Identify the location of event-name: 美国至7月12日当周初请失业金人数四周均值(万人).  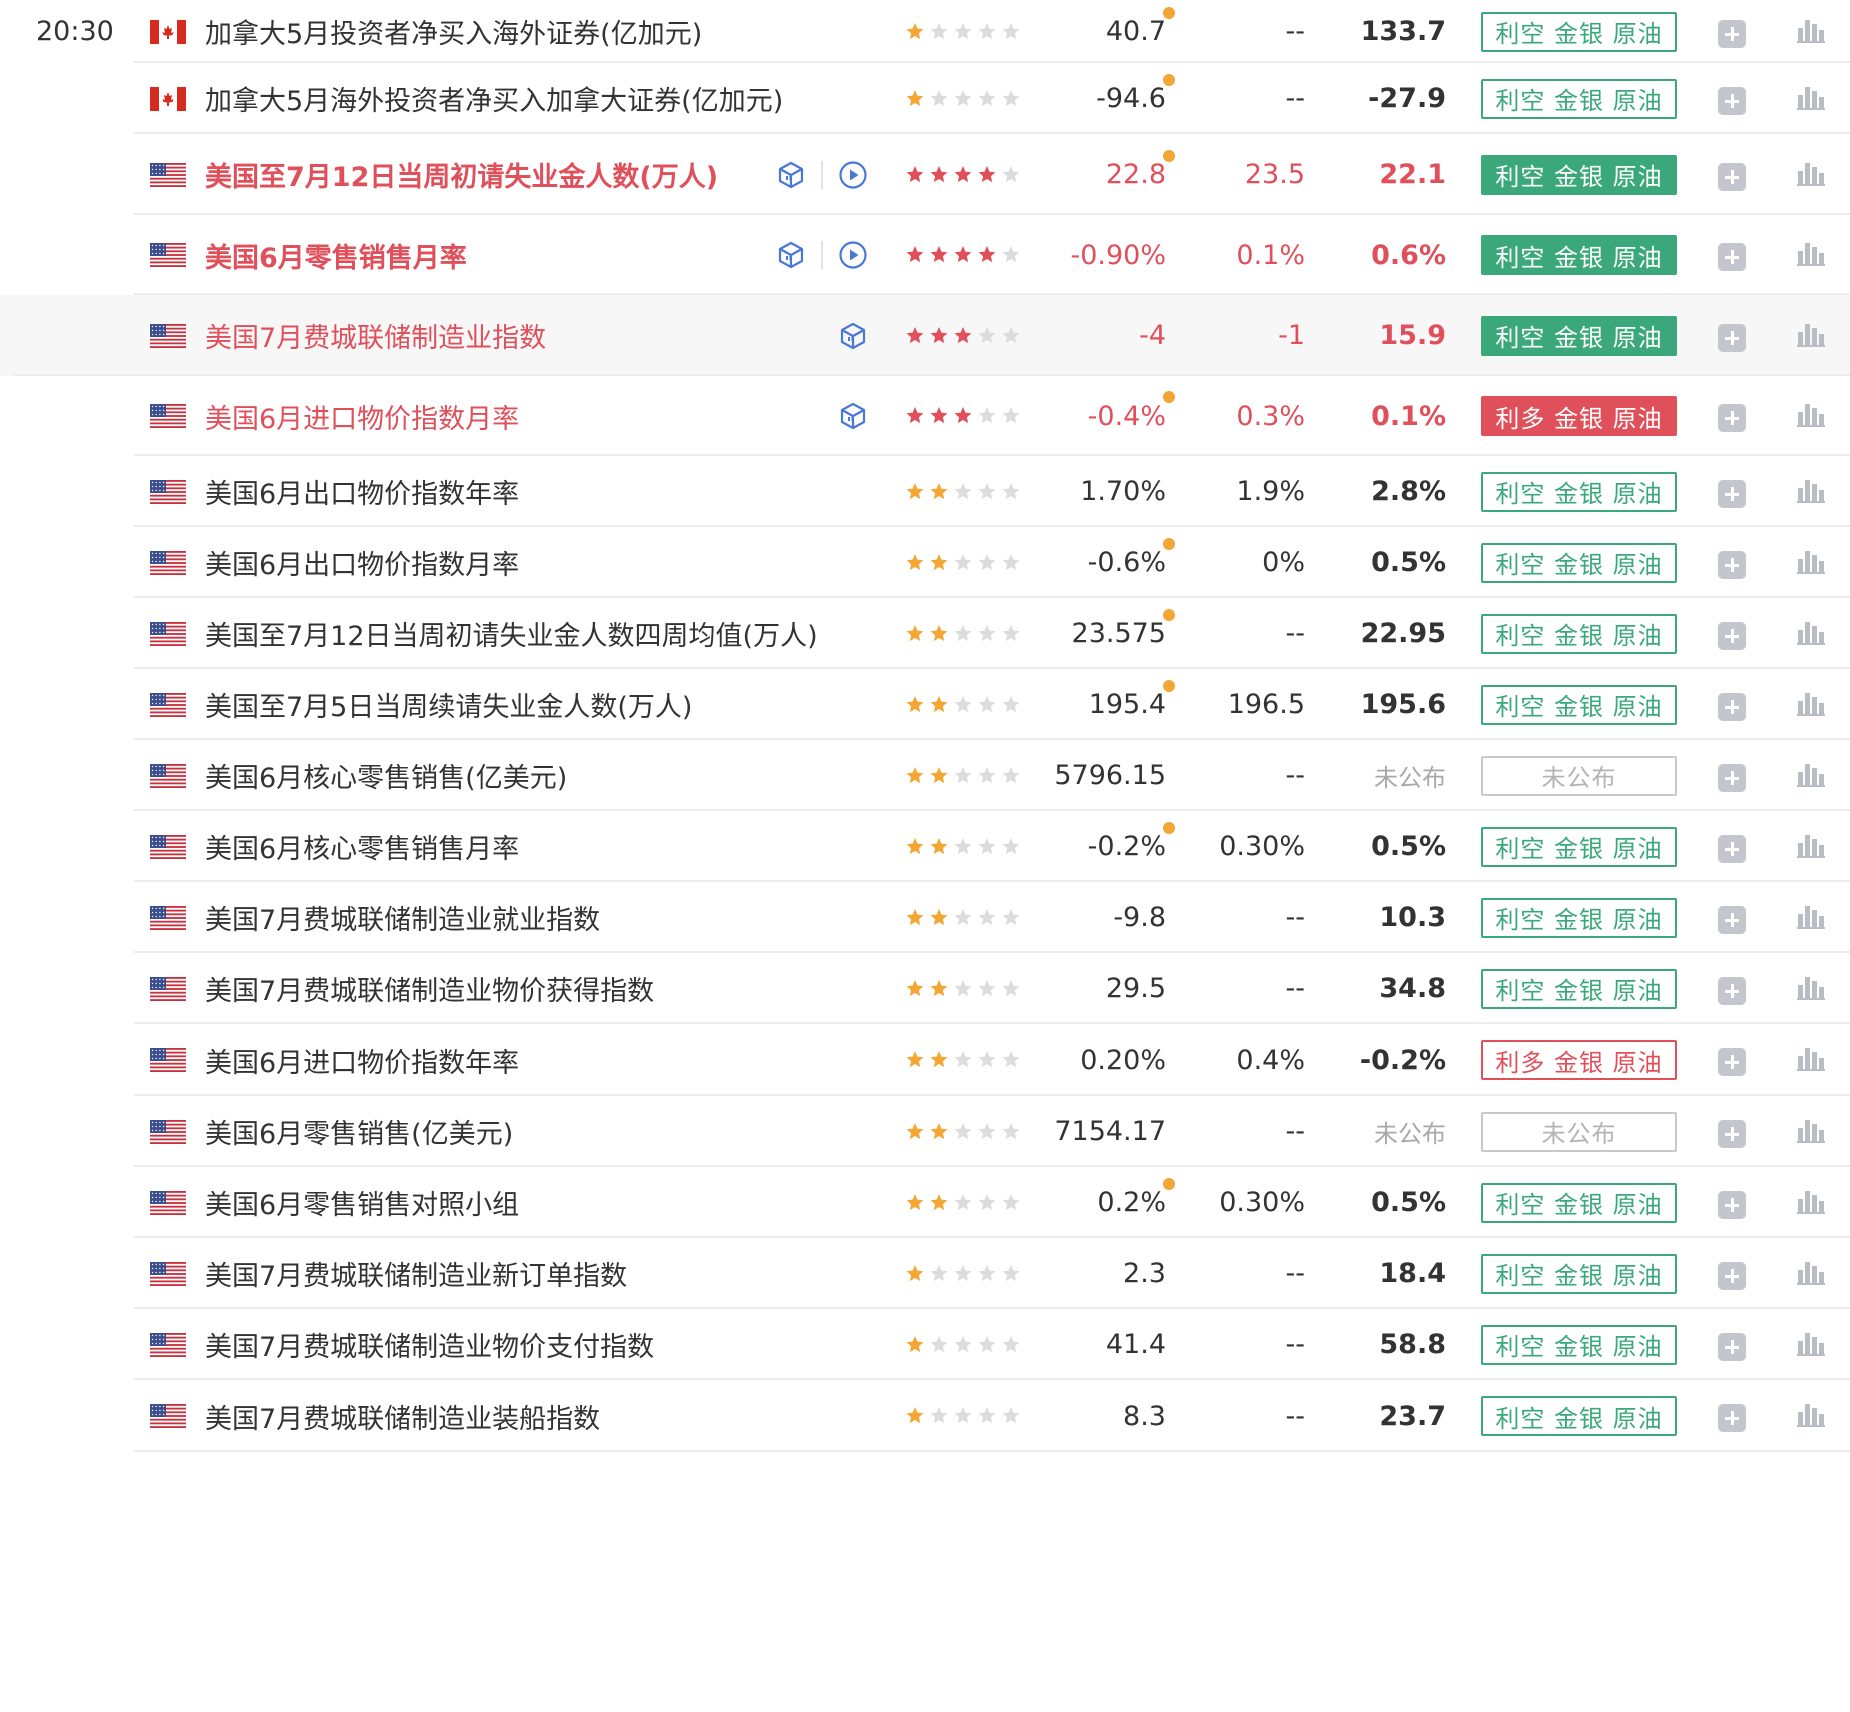
(511, 633).